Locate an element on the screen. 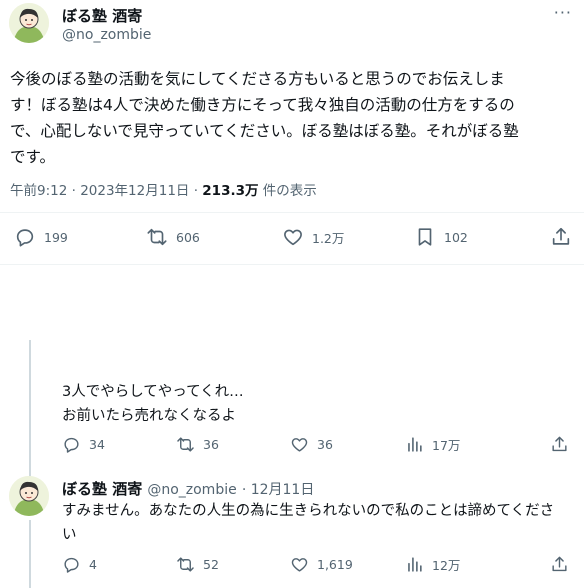  like-button: 36 is located at coordinates (311, 444).